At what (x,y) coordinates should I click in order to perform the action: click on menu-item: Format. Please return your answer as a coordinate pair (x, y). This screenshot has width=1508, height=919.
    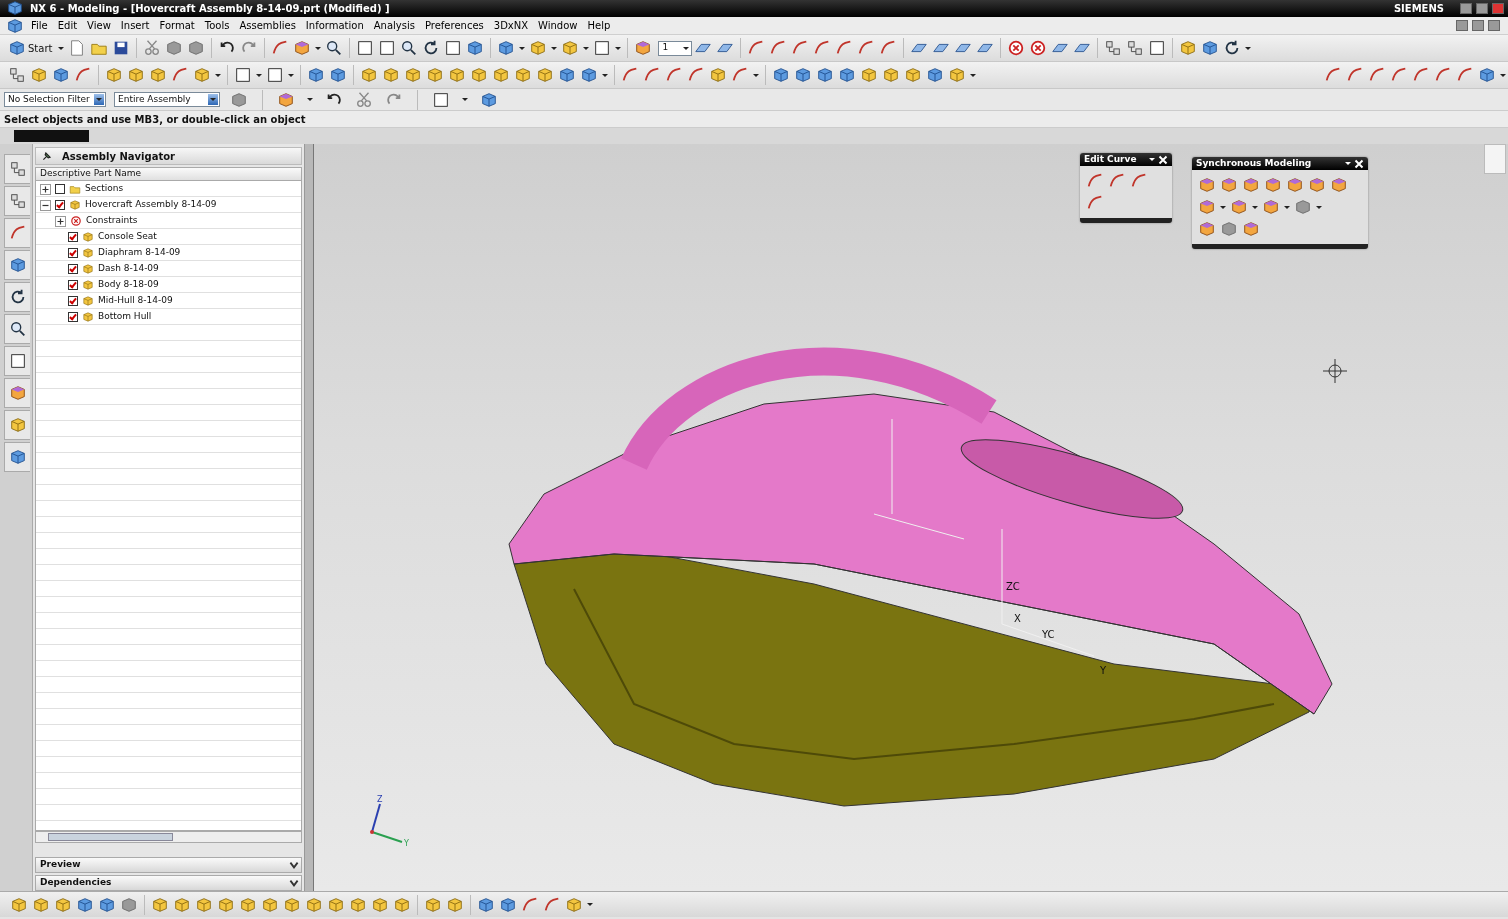
    Looking at the image, I should click on (177, 25).